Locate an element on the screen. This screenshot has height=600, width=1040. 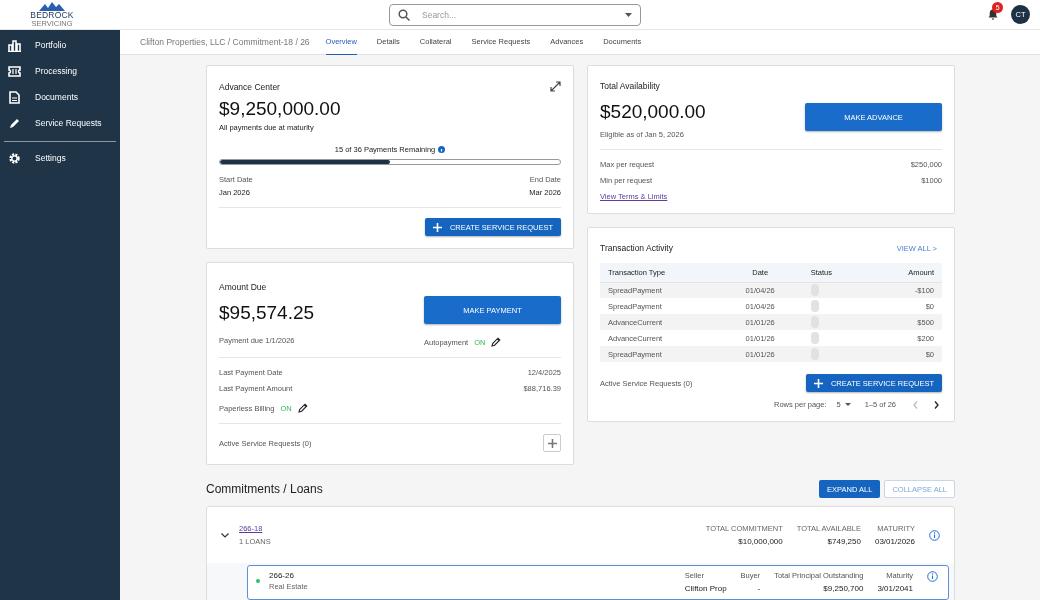
sidebar-item: Processing is located at coordinates (60, 71).